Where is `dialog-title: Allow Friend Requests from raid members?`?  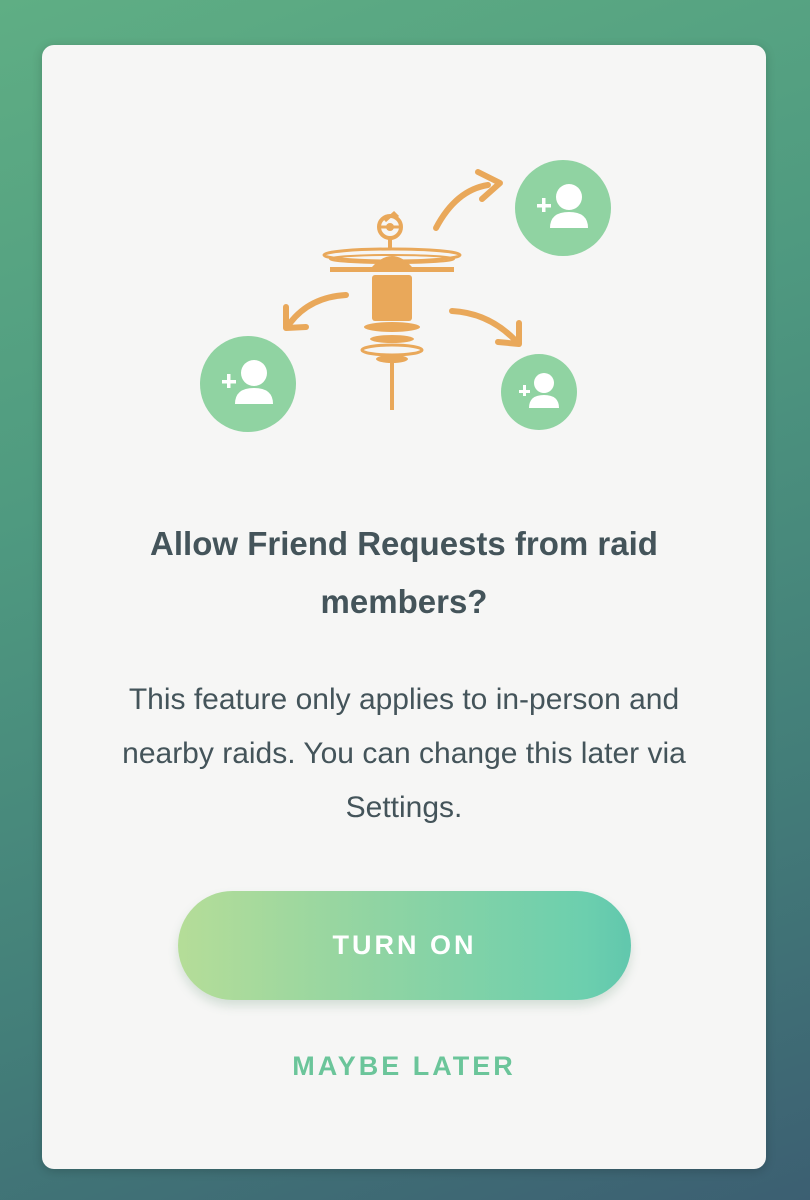 dialog-title: Allow Friend Requests from raid members? is located at coordinates (404, 572).